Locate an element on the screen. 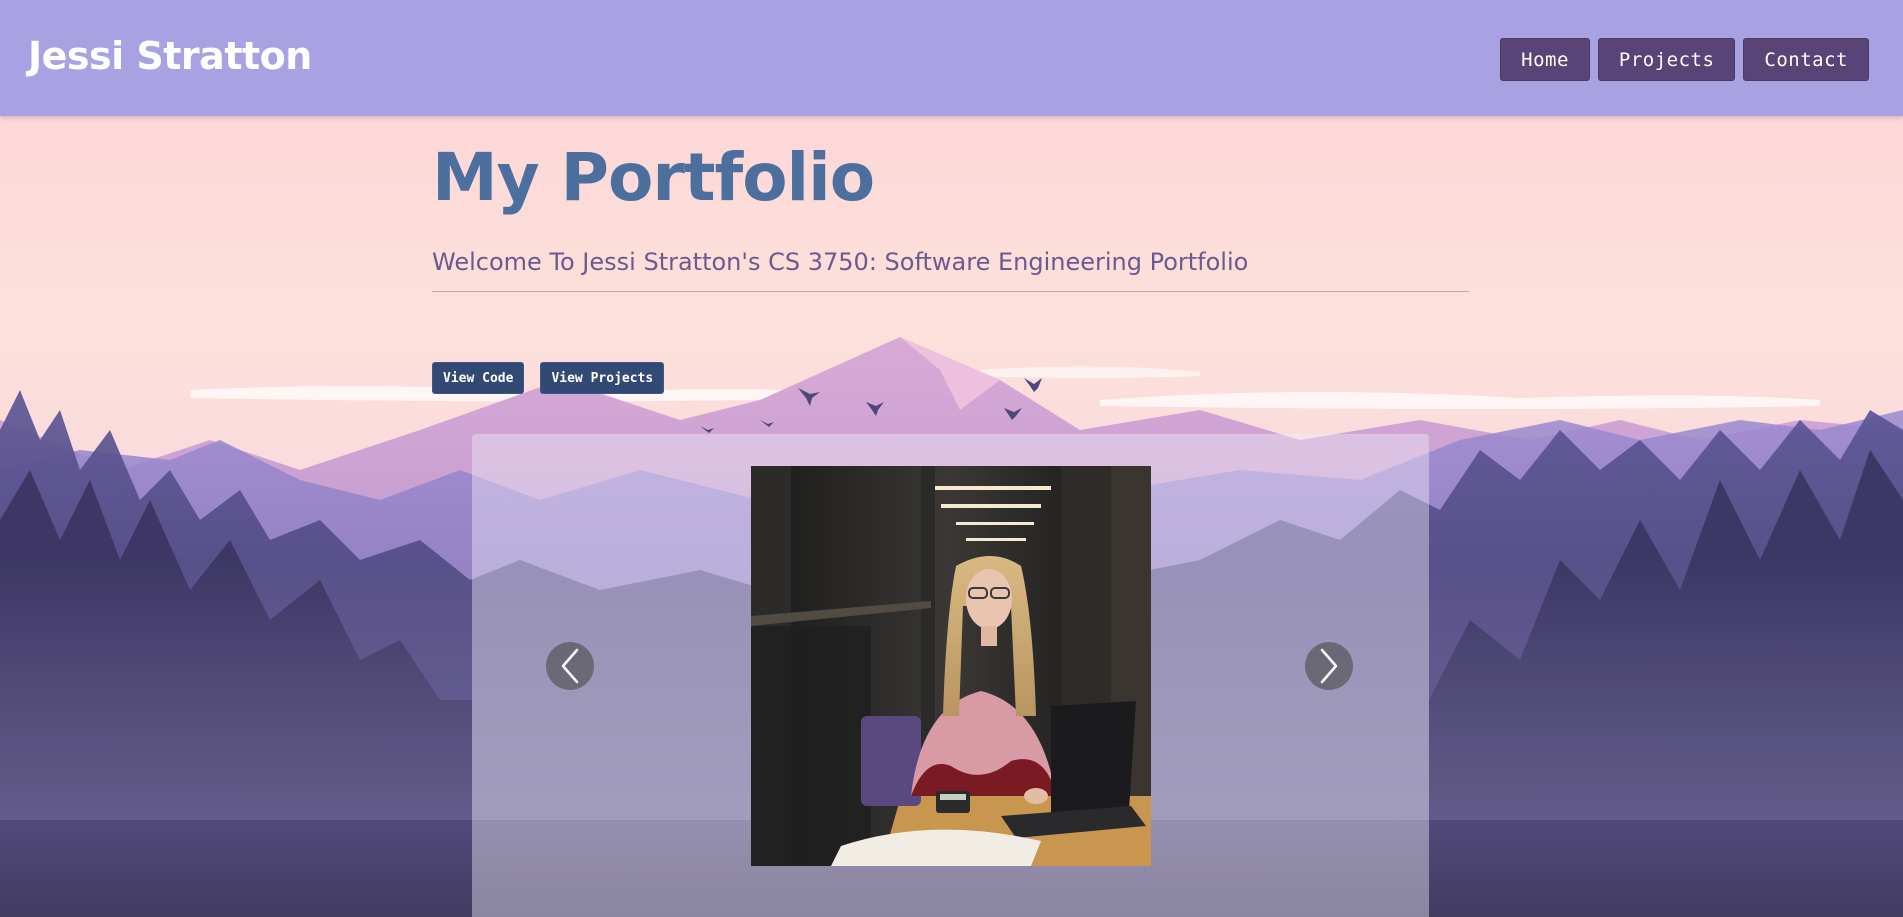 This screenshot has height=917, width=1903. chevron-right-icon is located at coordinates (1329, 666).